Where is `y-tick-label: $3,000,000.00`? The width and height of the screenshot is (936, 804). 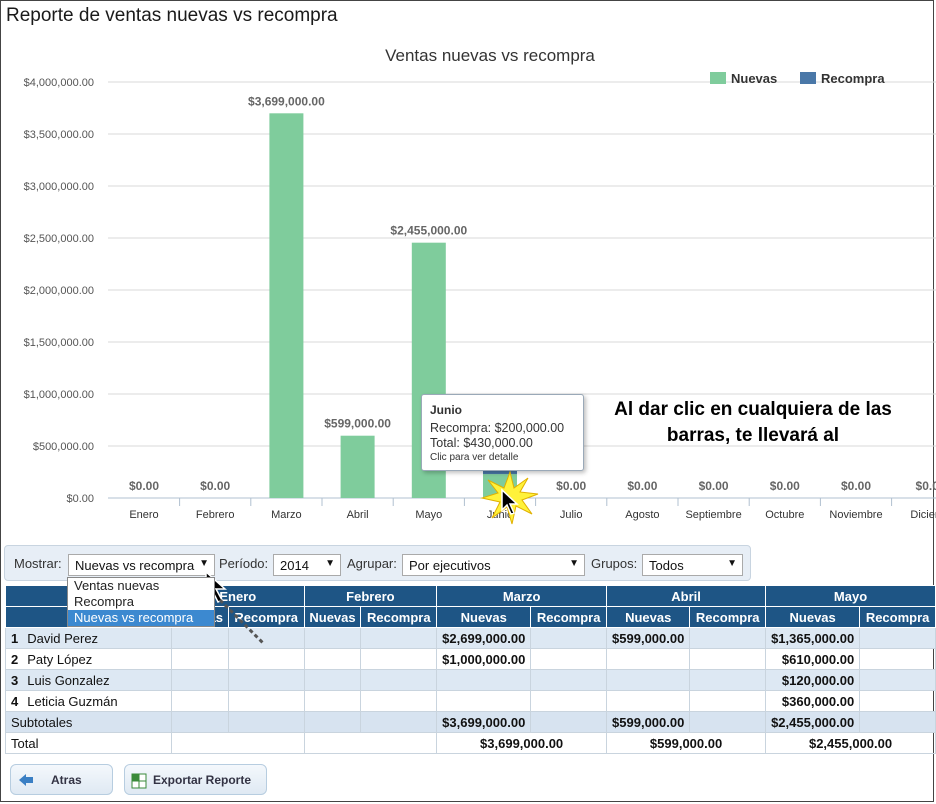 y-tick-label: $3,000,000.00 is located at coordinates (59, 187).